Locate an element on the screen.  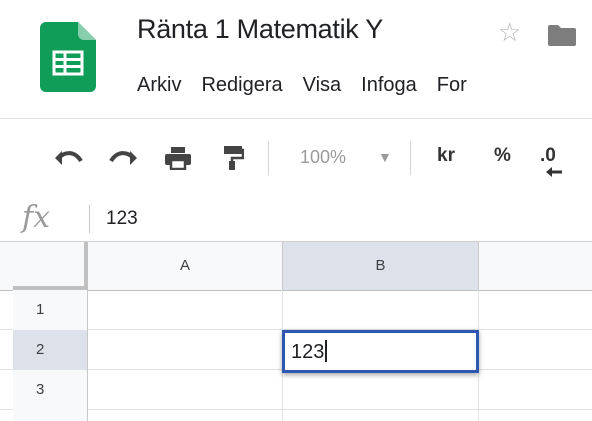
folder-icon is located at coordinates (562, 35).